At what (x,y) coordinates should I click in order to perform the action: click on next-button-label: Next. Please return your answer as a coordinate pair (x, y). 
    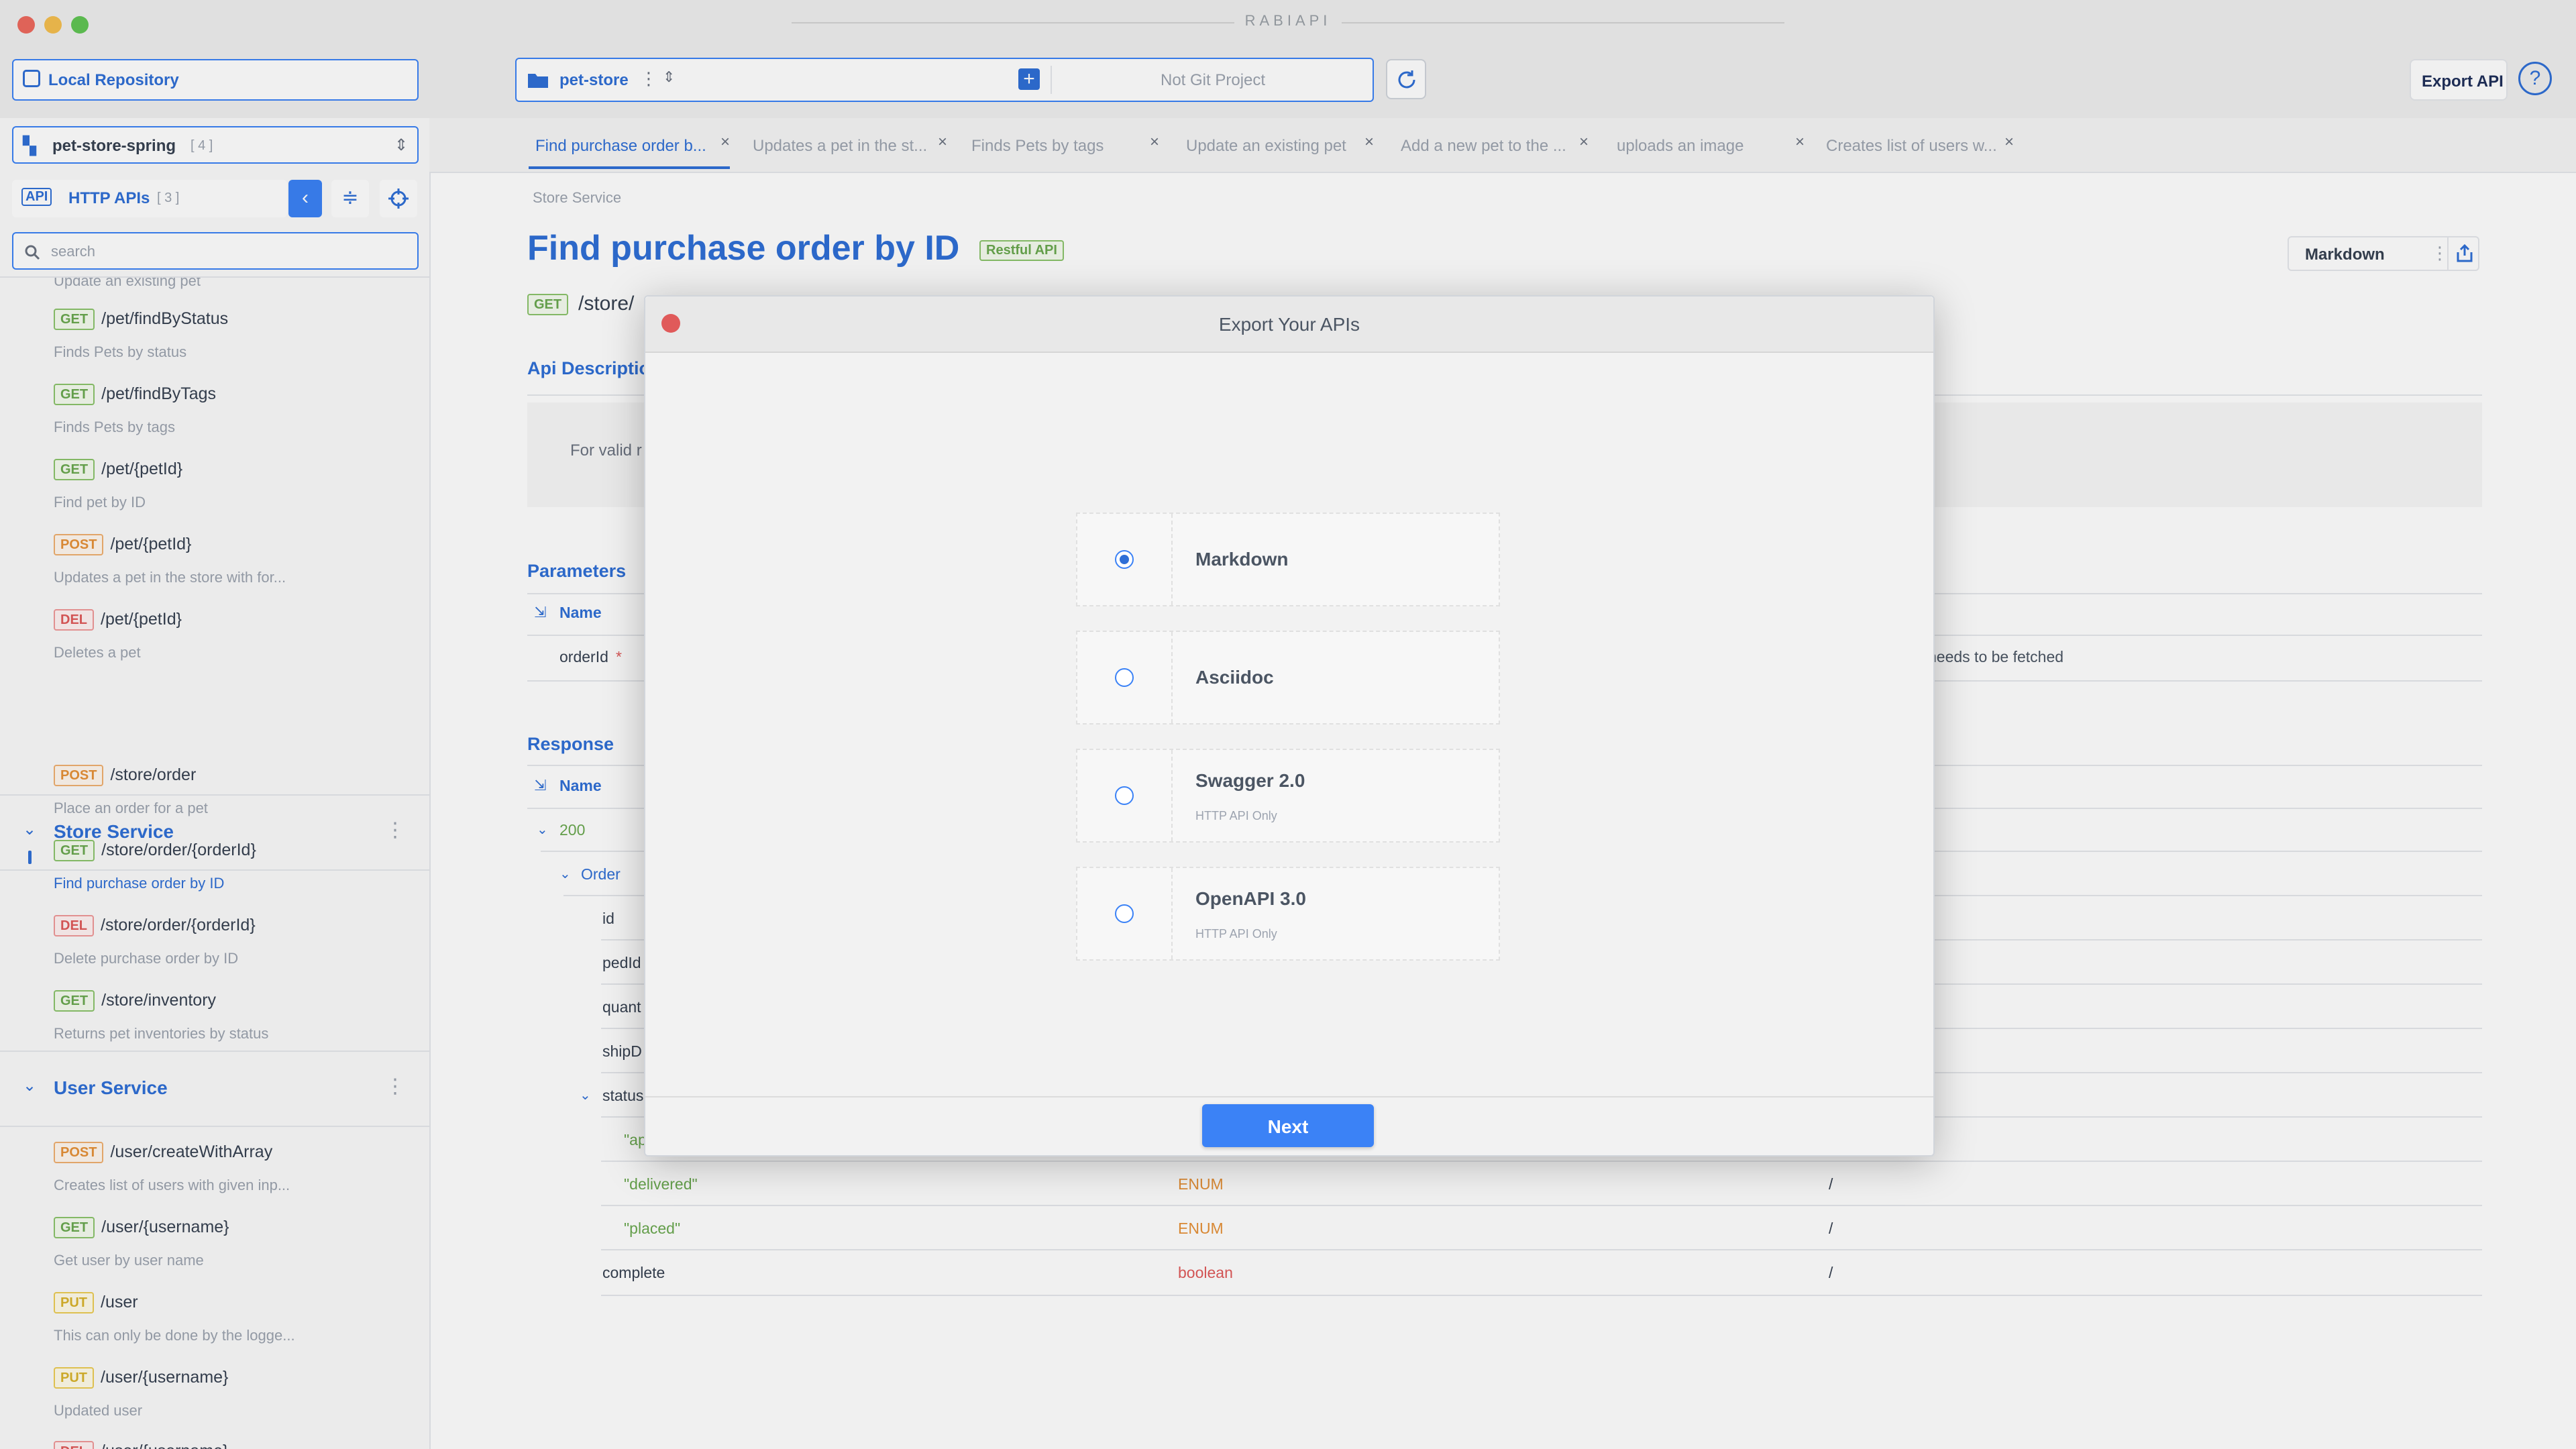
    Looking at the image, I should click on (1288, 1126).